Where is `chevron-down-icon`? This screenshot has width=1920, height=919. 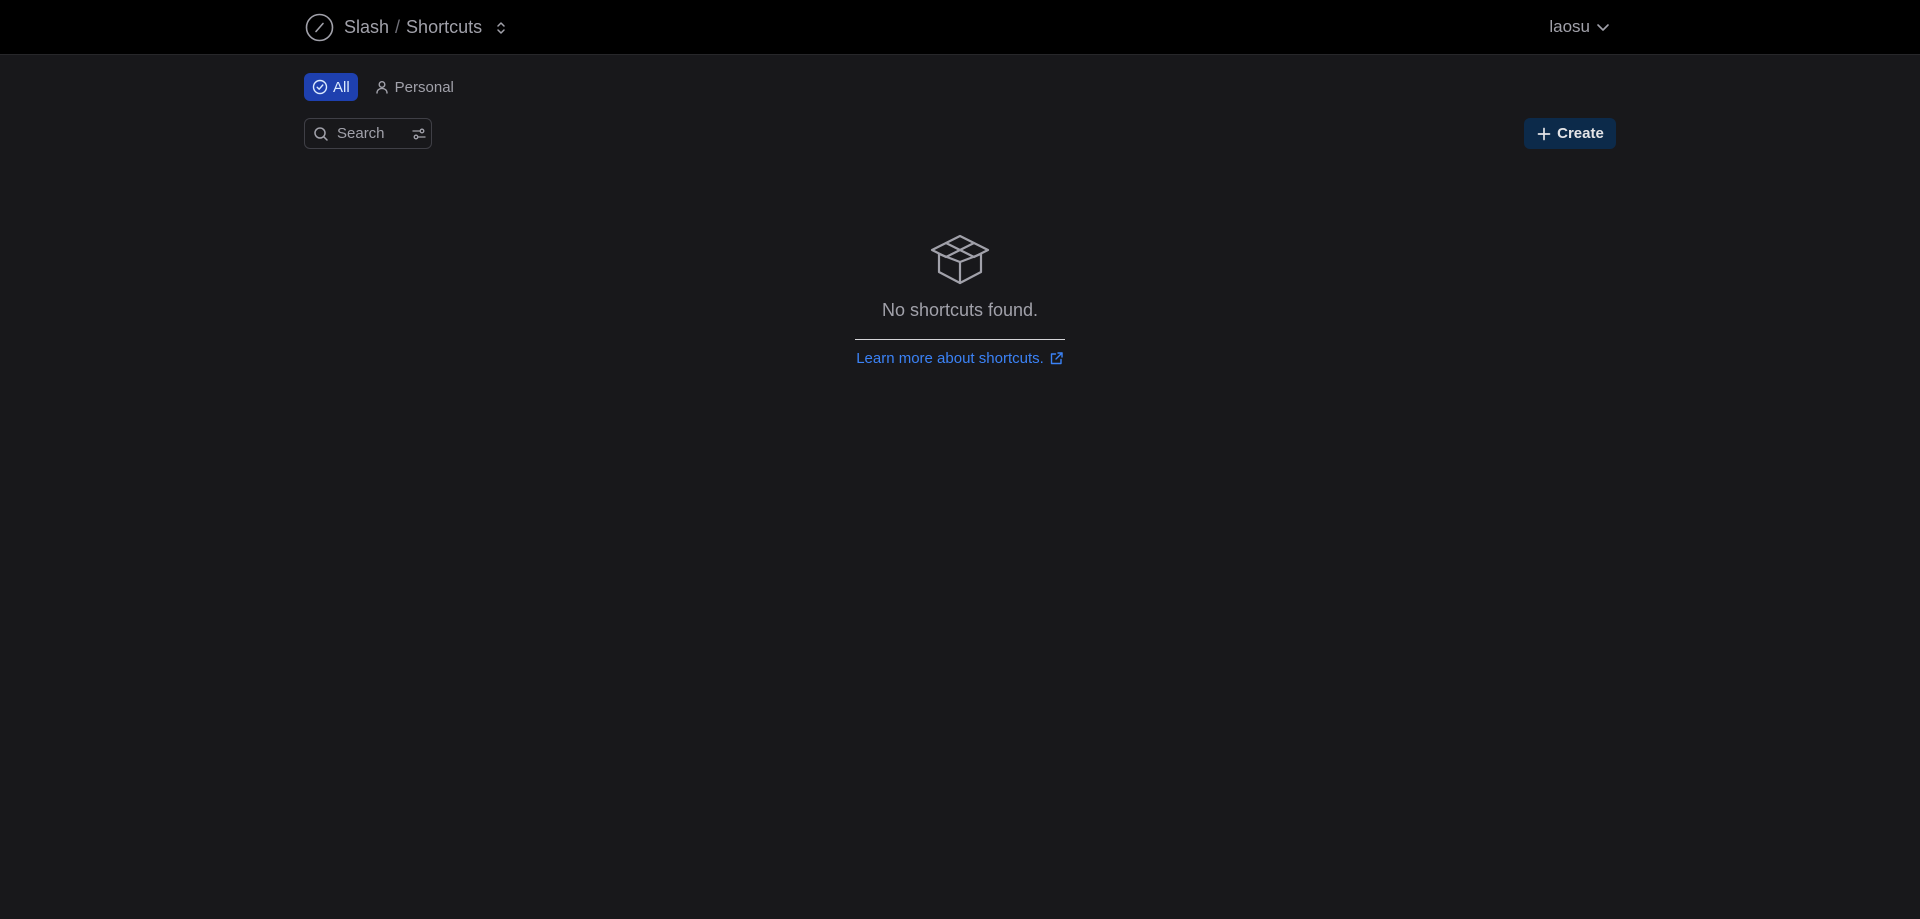
chevron-down-icon is located at coordinates (1603, 27).